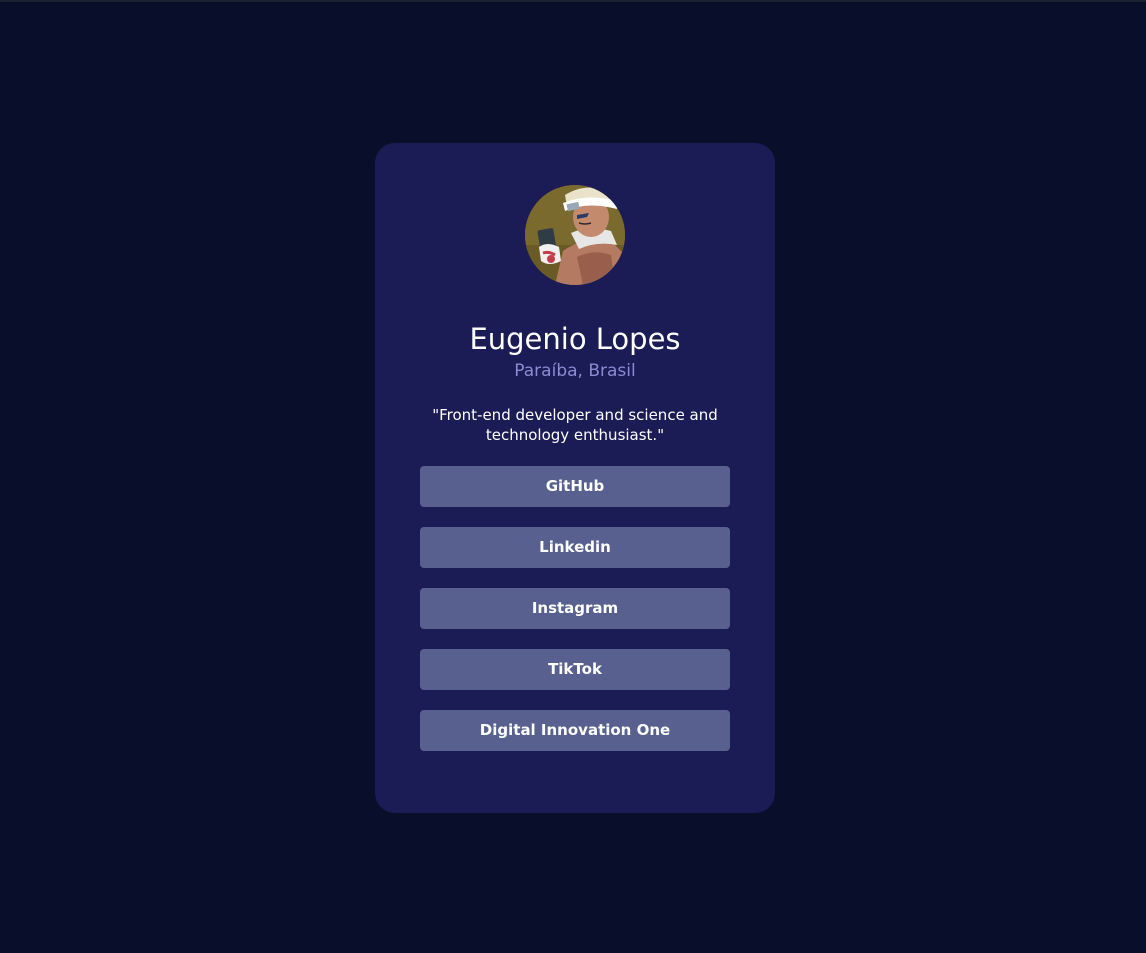 The height and width of the screenshot is (953, 1146). Describe the element at coordinates (575, 371) in the screenshot. I see `profile-location: Paraíba, Brasil` at that location.